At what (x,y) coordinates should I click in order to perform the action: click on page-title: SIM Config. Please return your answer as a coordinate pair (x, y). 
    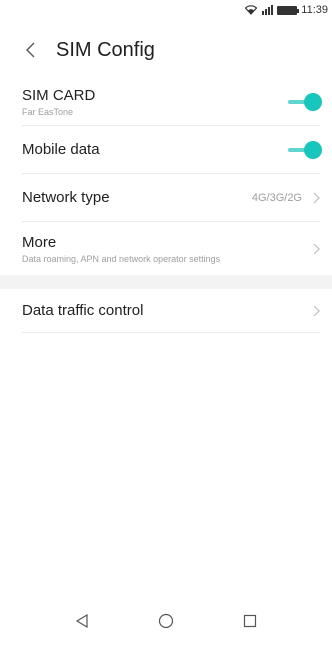
    Looking at the image, I should click on (105, 49).